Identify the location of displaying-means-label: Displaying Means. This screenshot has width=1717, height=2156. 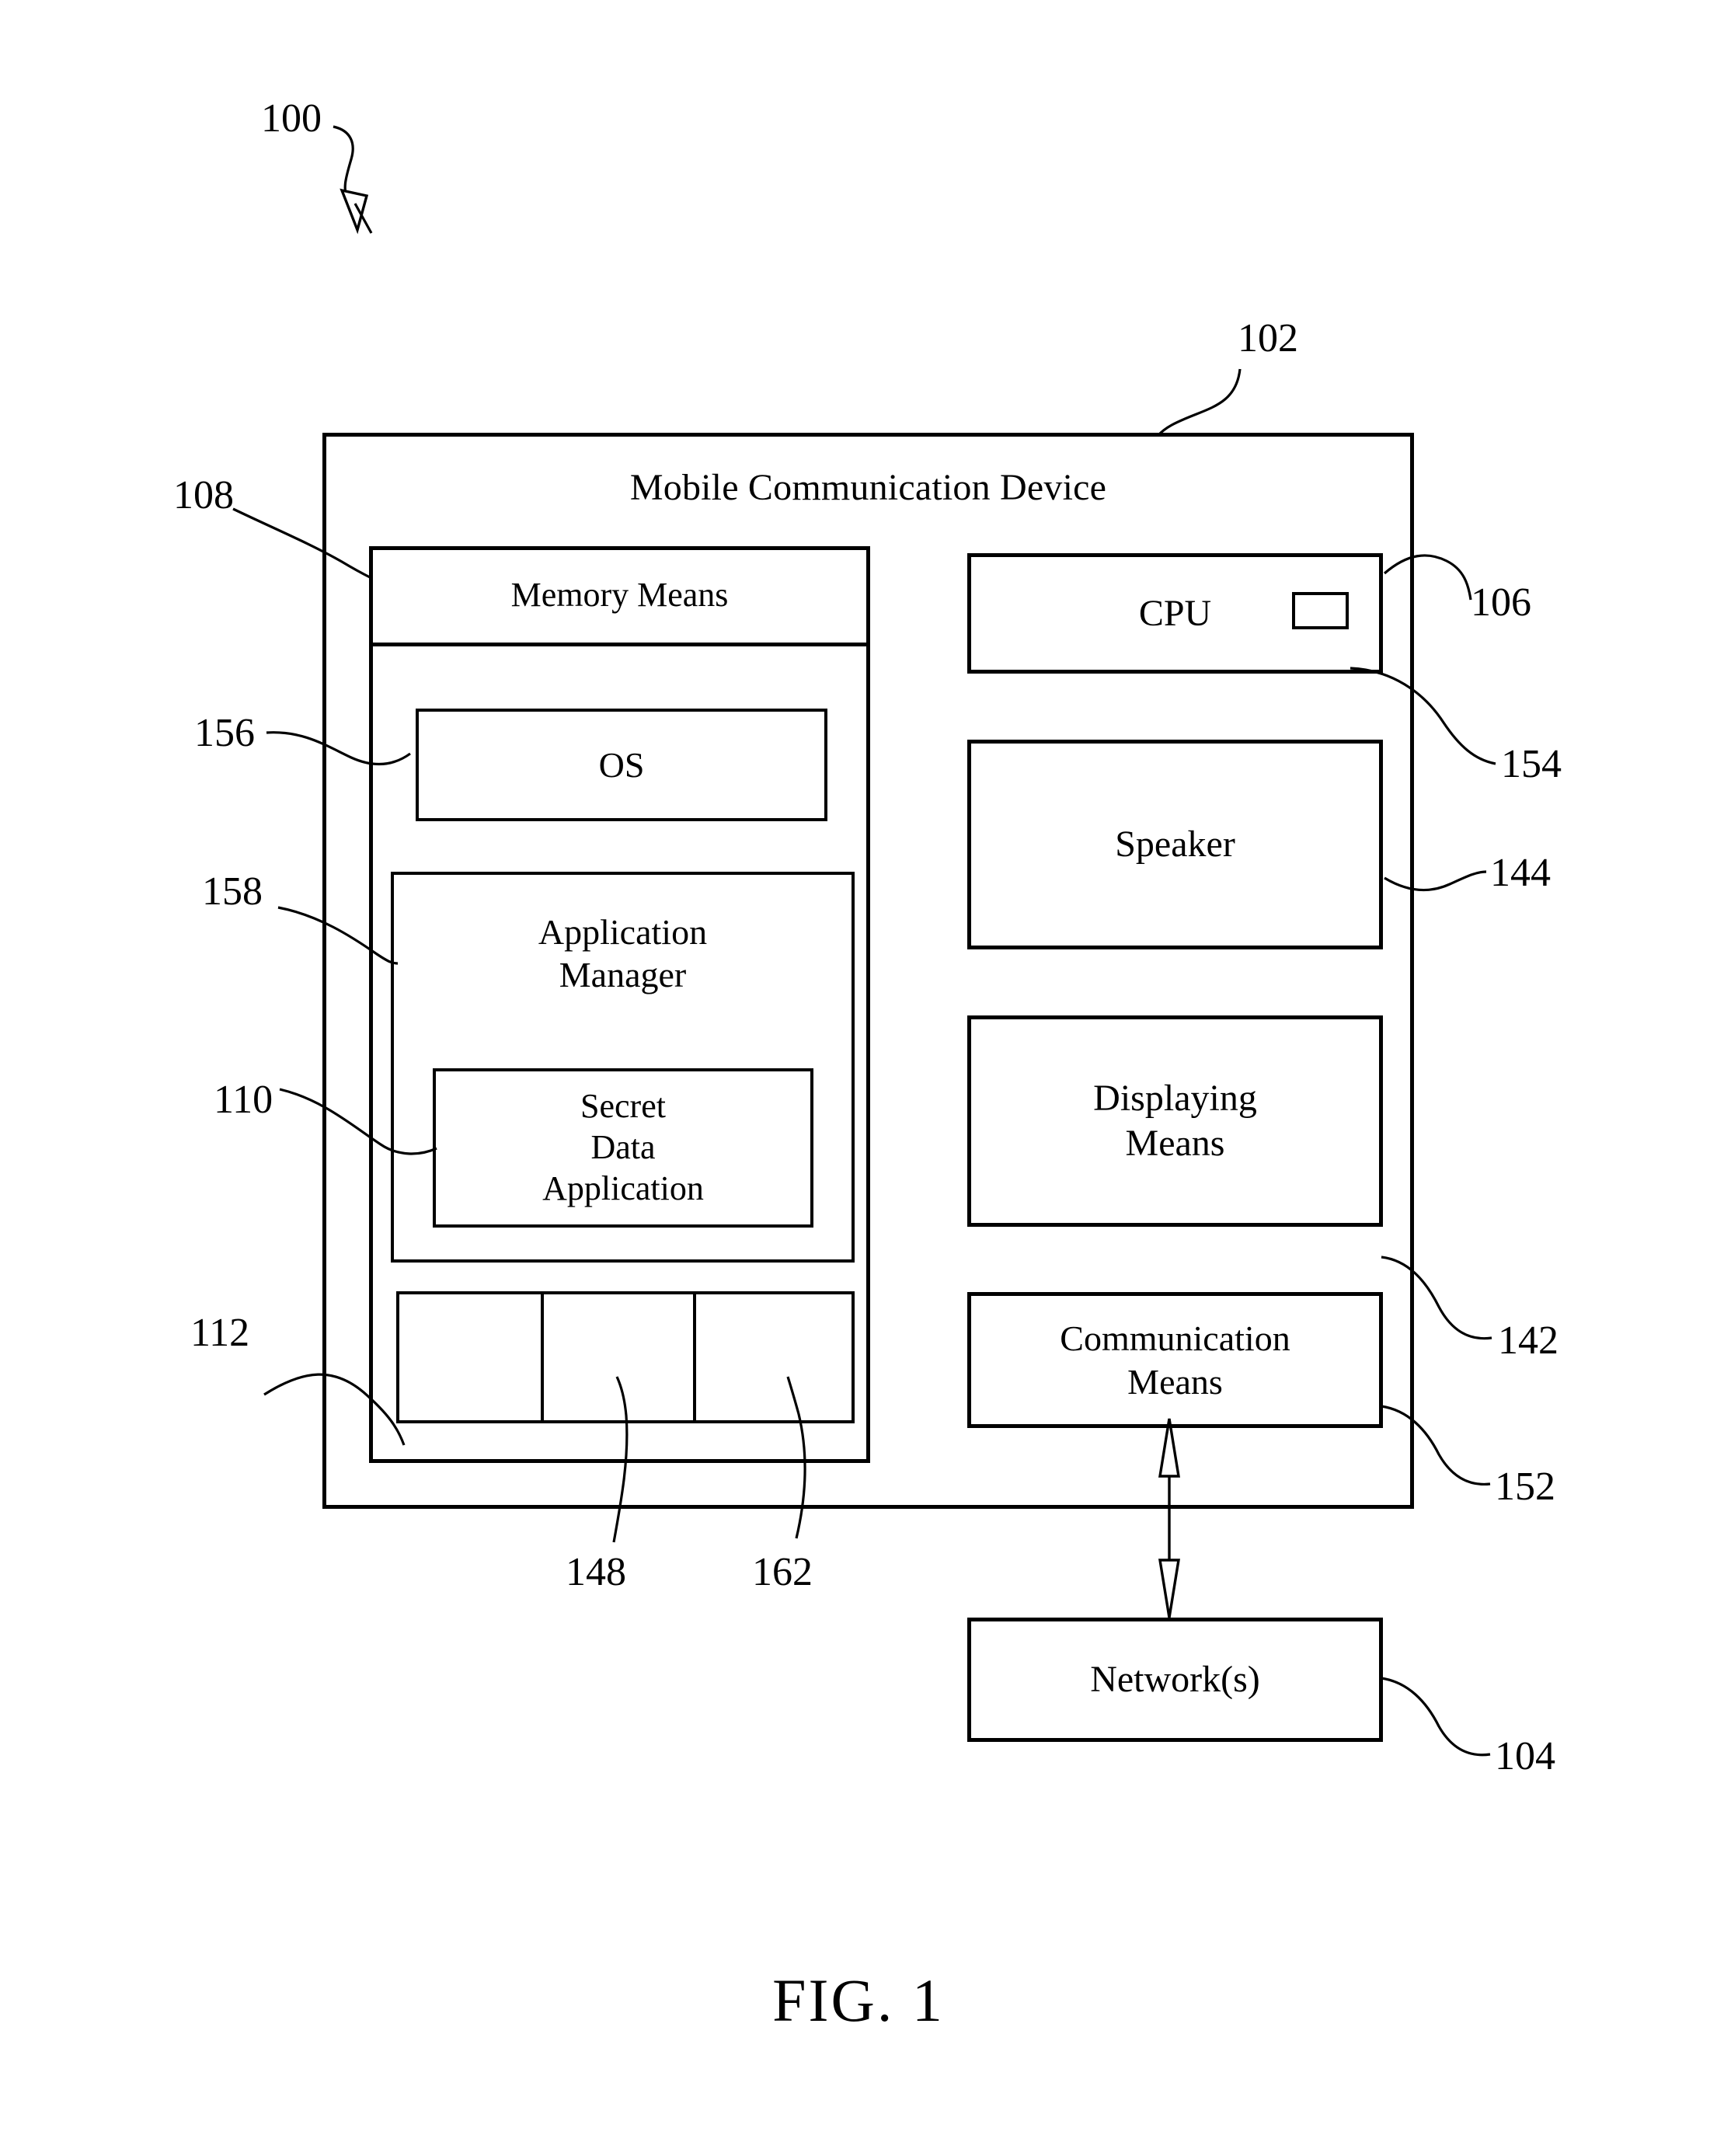
(1175, 1121).